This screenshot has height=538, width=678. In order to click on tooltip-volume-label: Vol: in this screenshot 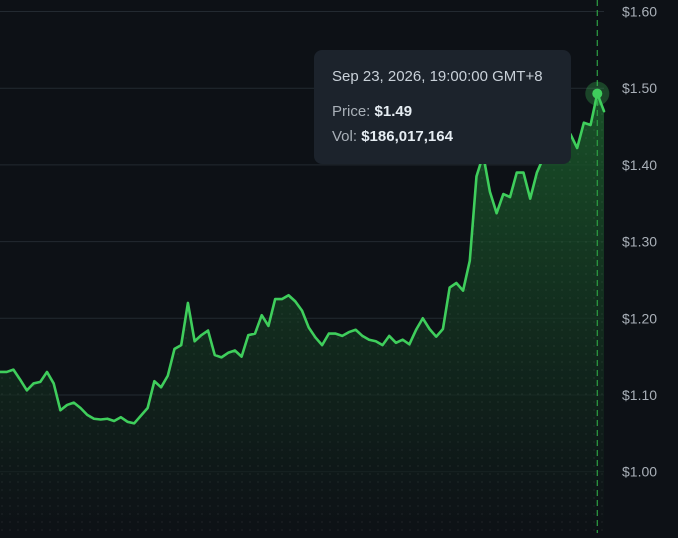, I will do `click(345, 136)`.